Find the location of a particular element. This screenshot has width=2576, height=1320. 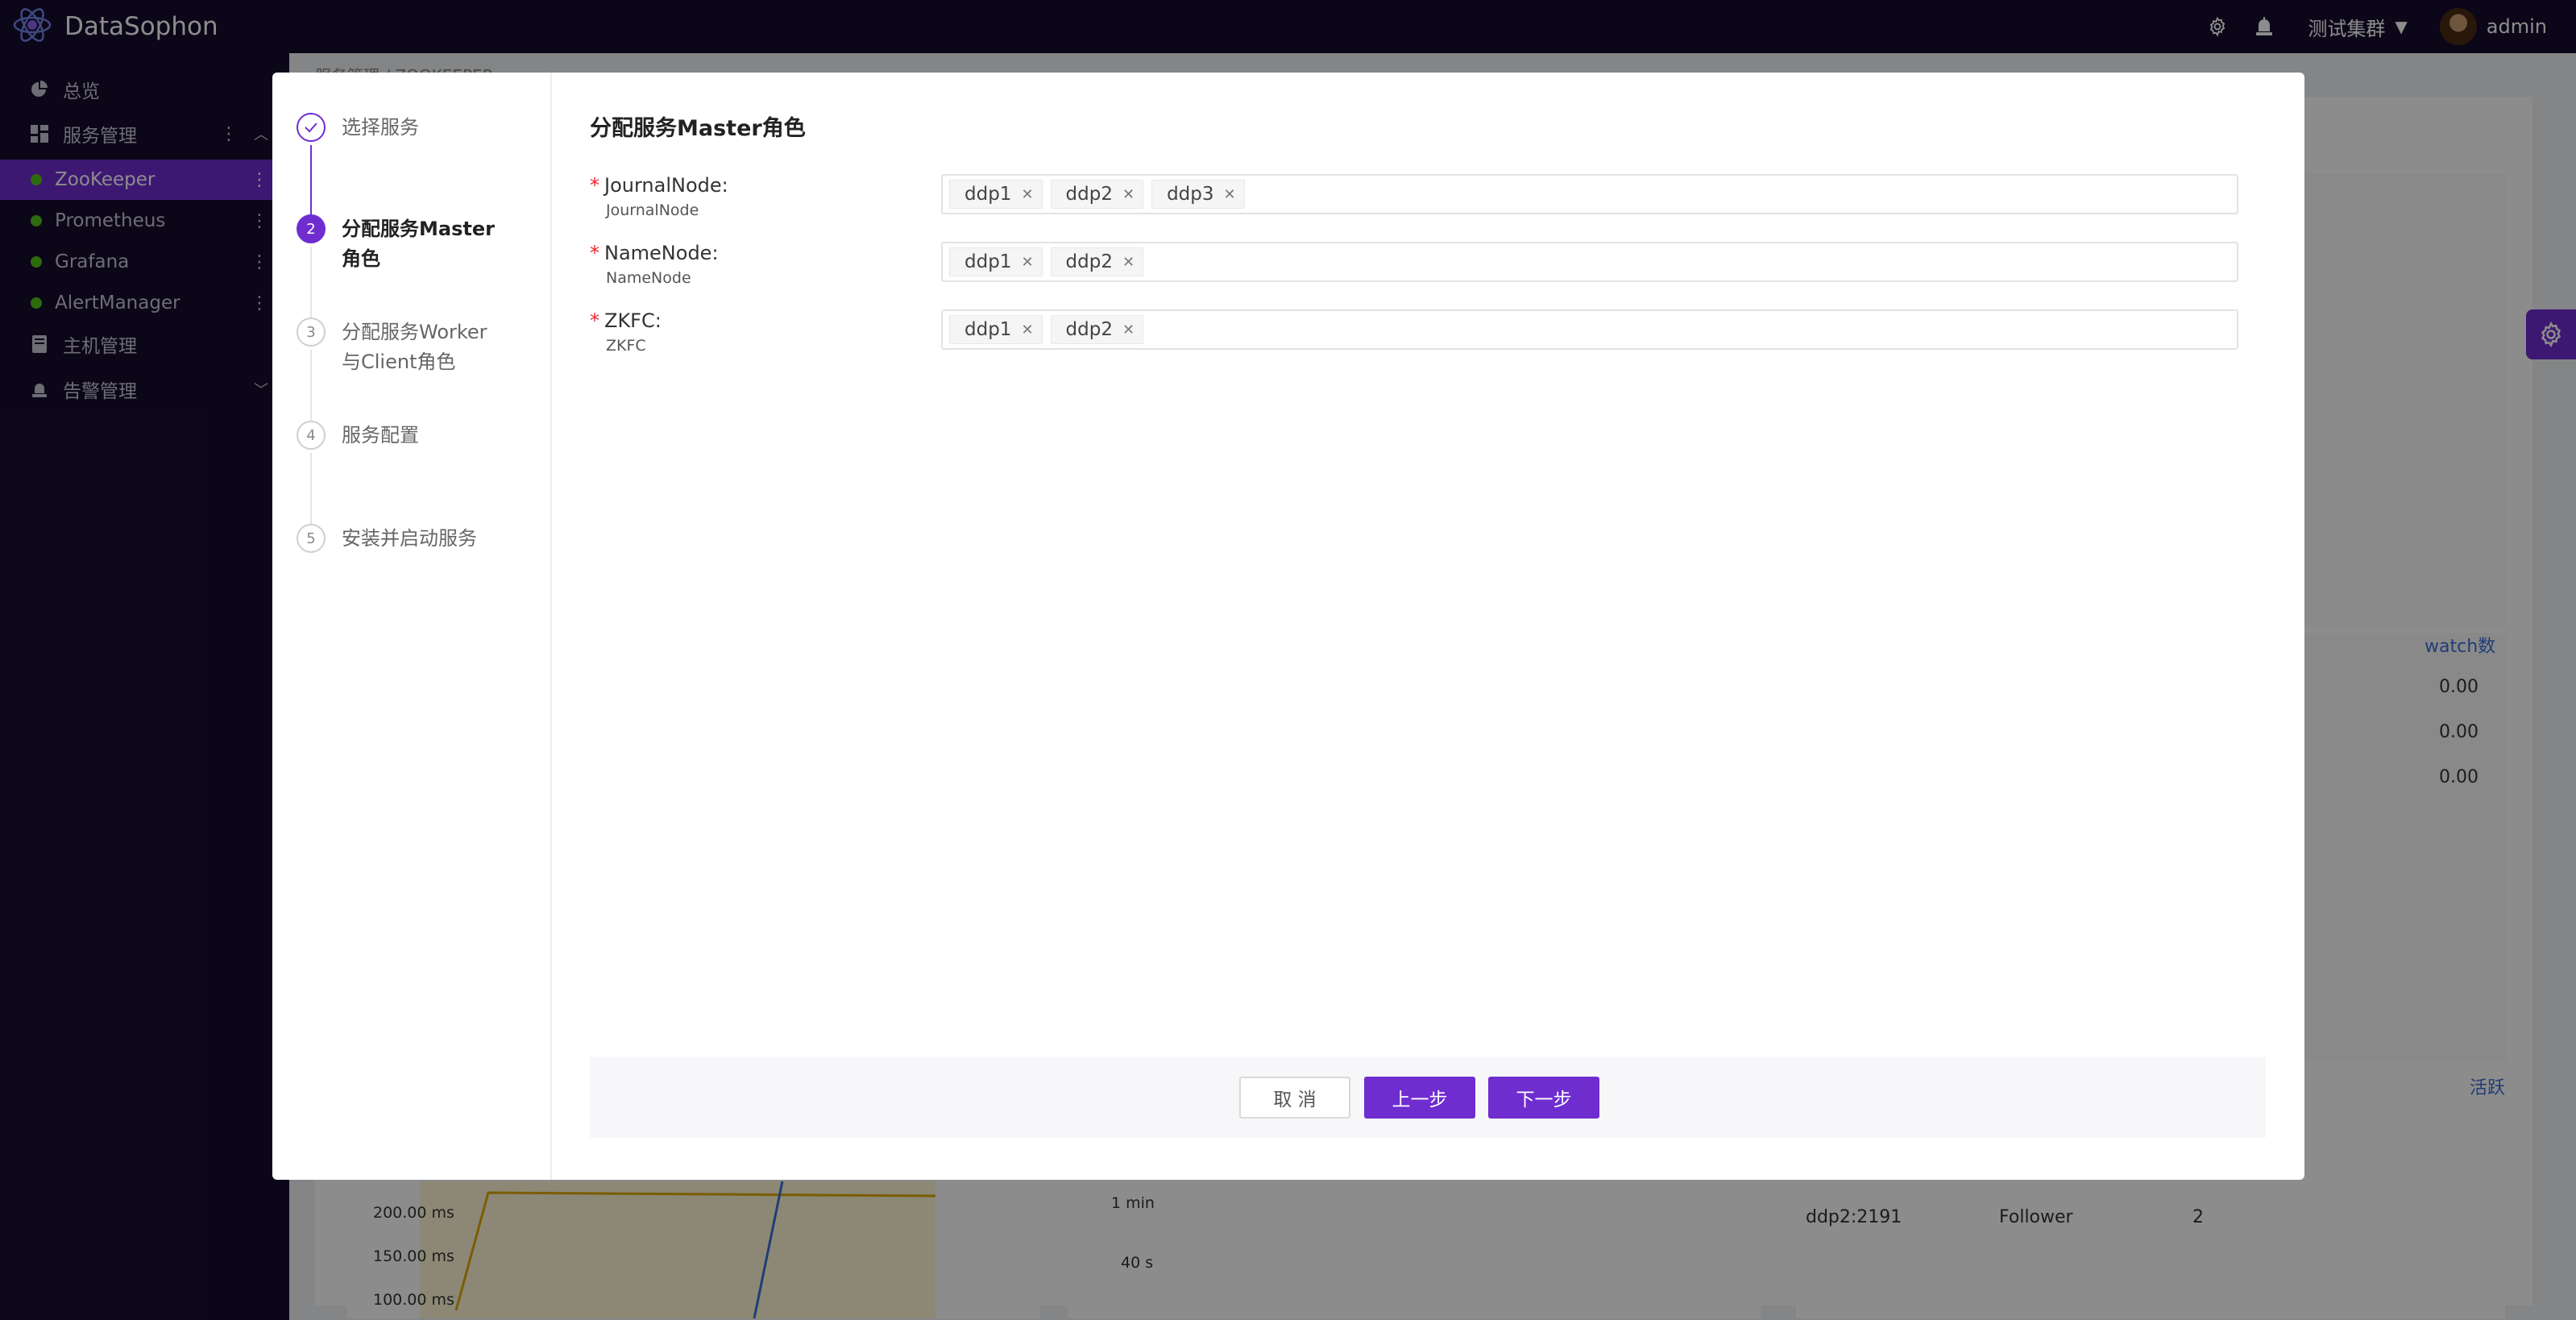

modal-footer: 取 消 上一步 下一步 is located at coordinates (1428, 1097).